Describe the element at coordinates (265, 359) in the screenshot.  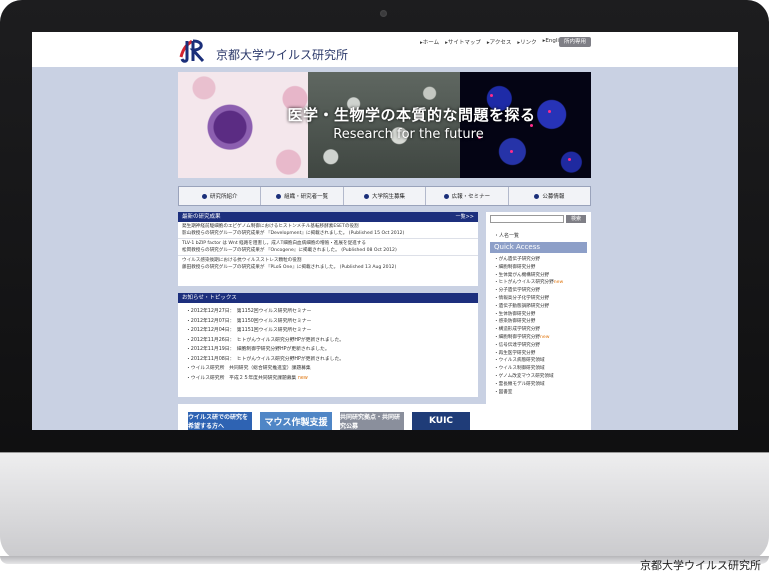
I see `topic-text: ・2012年11月08日： ヒトがんウイルス研究分野HPが更新されました。` at that location.